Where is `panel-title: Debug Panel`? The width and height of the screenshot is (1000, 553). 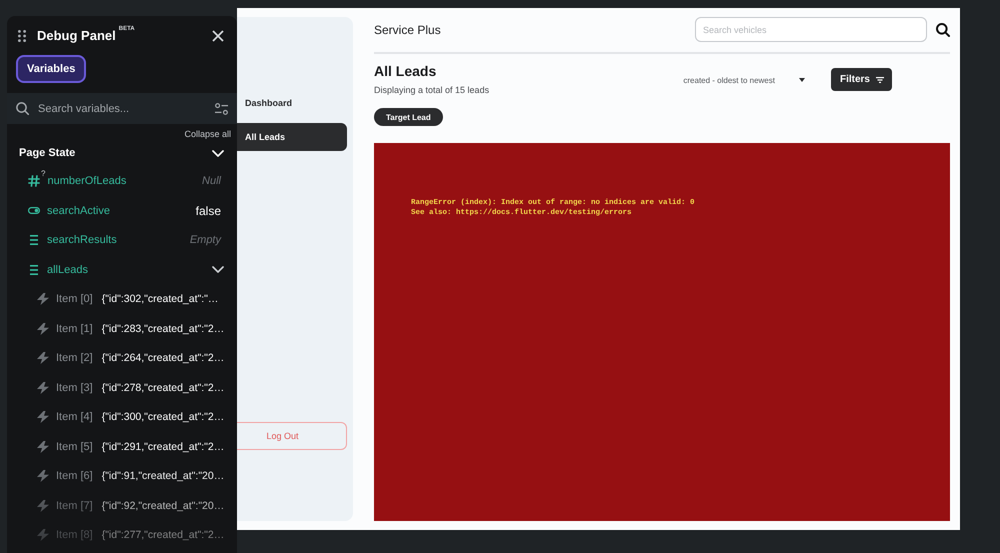
panel-title: Debug Panel is located at coordinates (76, 36).